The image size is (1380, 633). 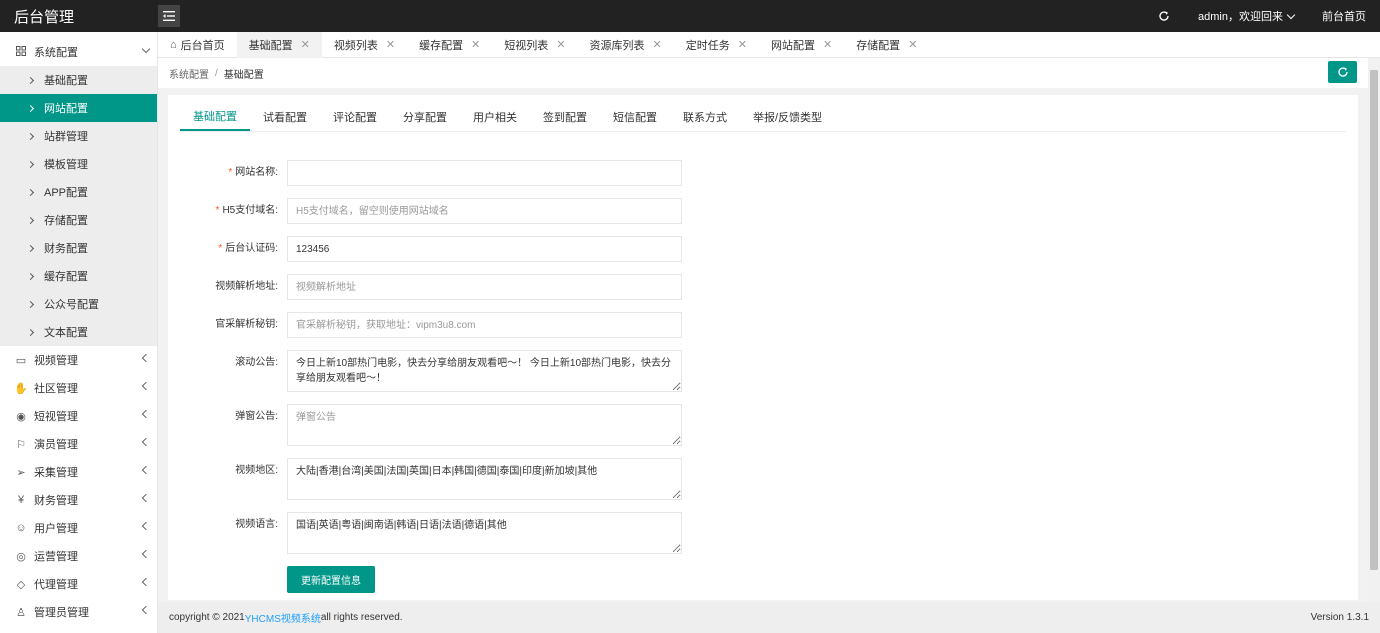 What do you see at coordinates (66, 165) in the screenshot?
I see `sidebar-item-label: 模板管理` at bounding box center [66, 165].